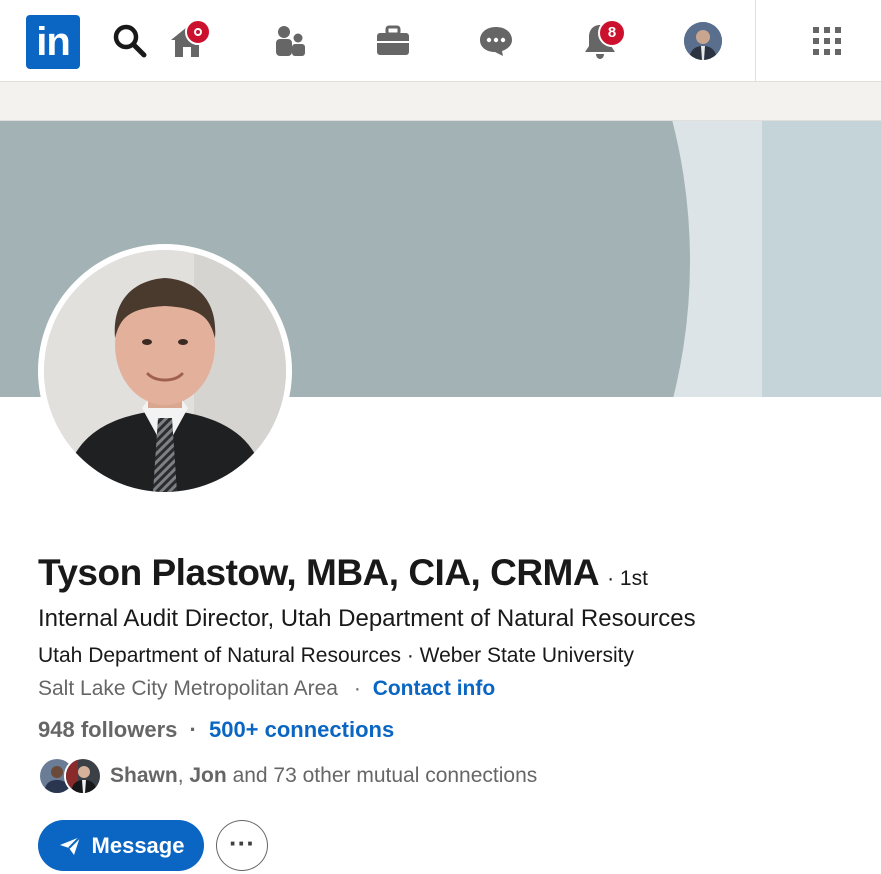  What do you see at coordinates (319, 572) in the screenshot?
I see `profile-name: Tyson Plastow, MBA, CIA, CRMA` at bounding box center [319, 572].